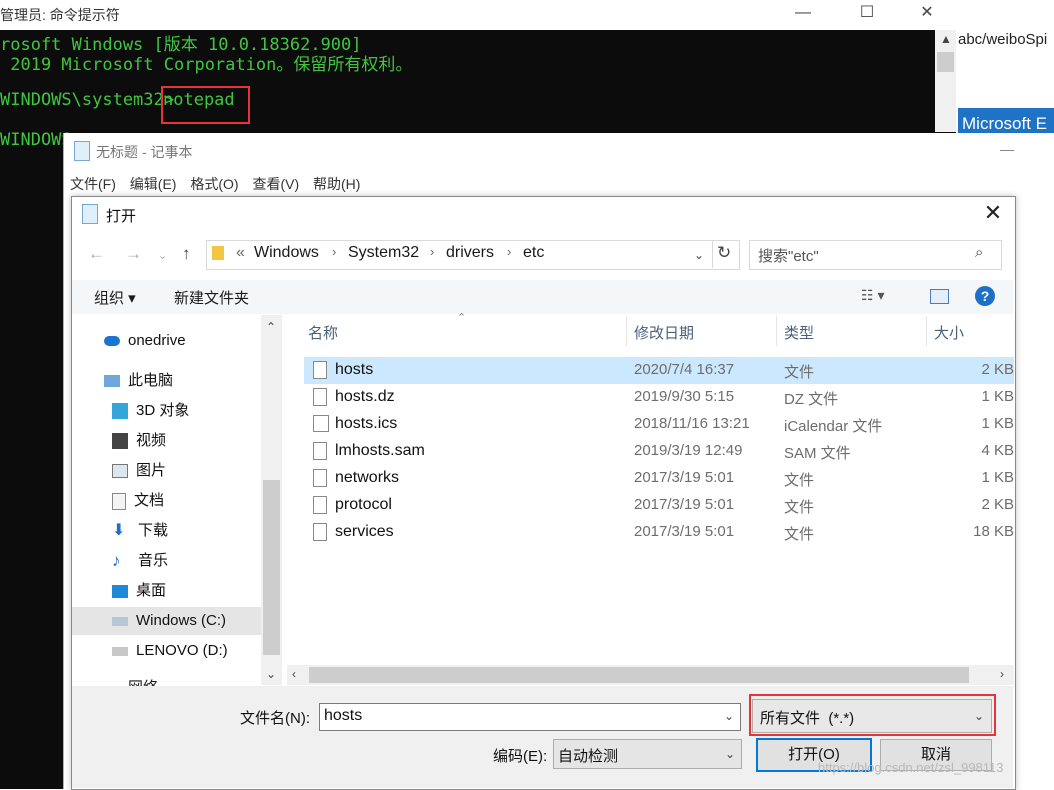  I want to click on nav-scrollbar-thumb, so click(271, 567).